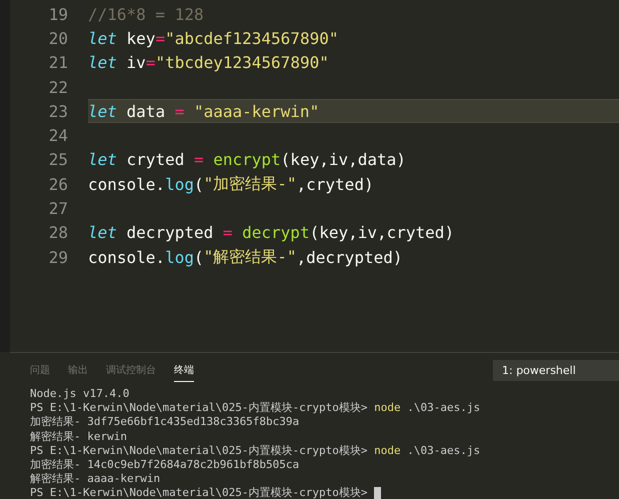 This screenshot has height=499, width=619. What do you see at coordinates (96, 479) in the screenshot?
I see `terminal-line: 解密结果- aaaa-kerwin` at bounding box center [96, 479].